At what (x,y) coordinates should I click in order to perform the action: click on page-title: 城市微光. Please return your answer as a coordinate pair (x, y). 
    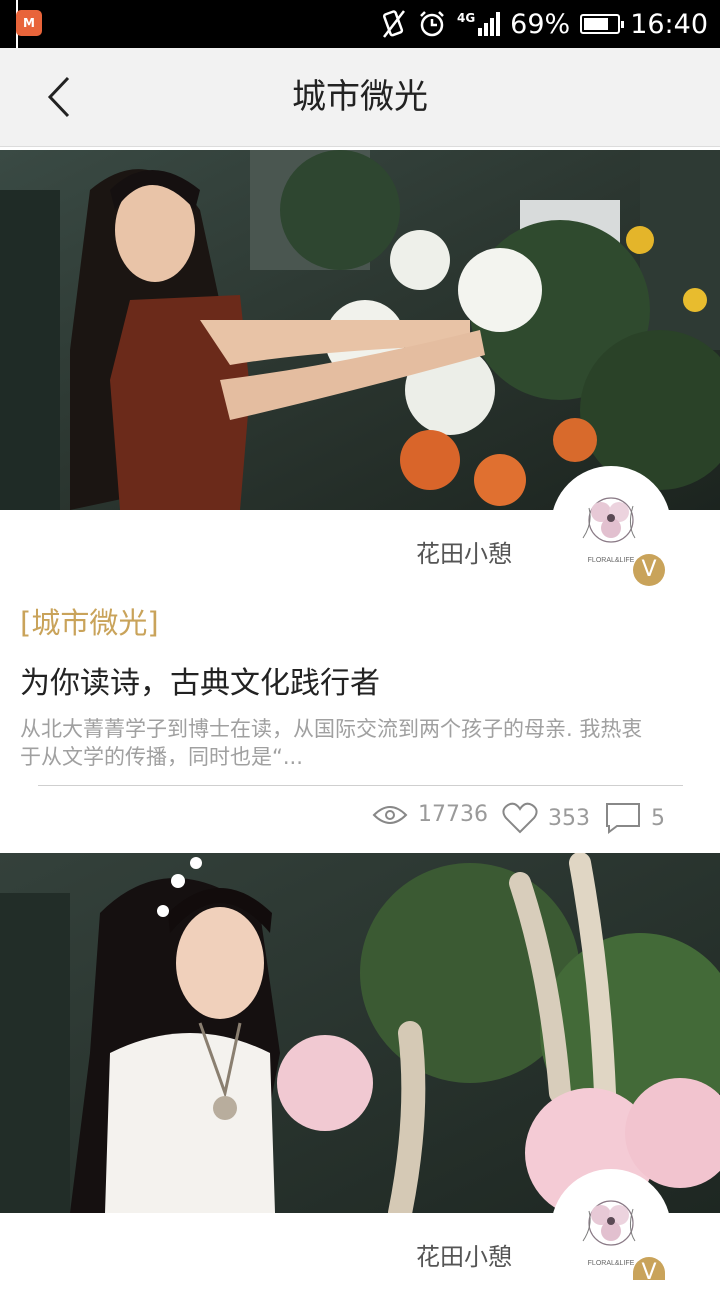
    Looking at the image, I should click on (360, 97).